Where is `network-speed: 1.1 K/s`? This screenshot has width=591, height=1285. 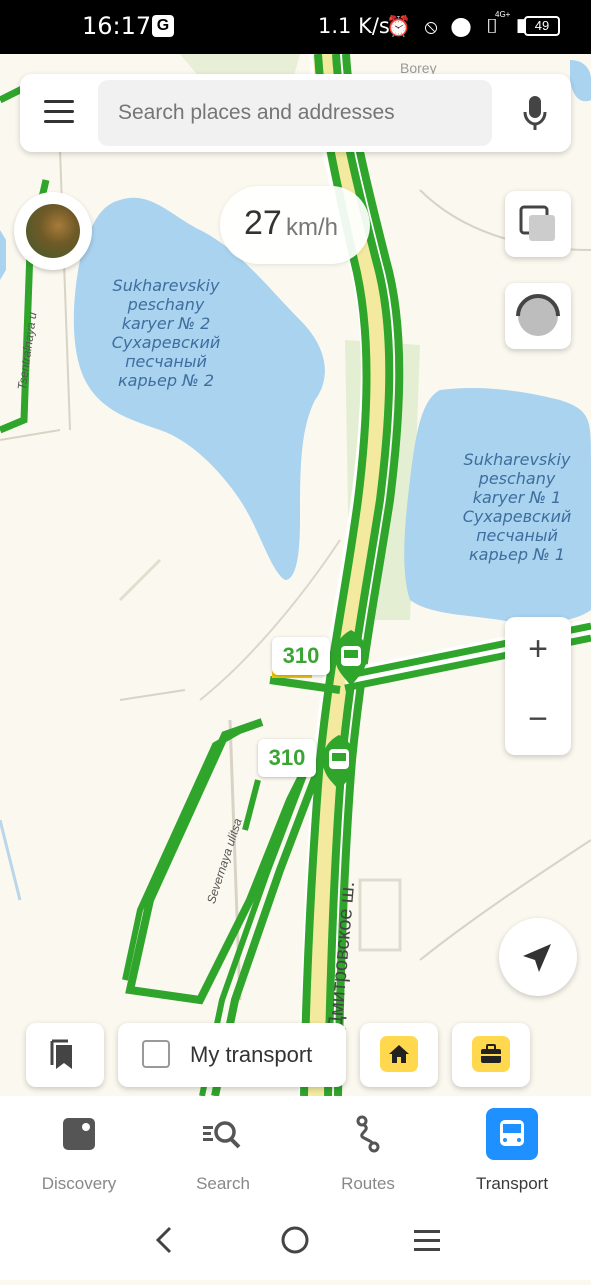
network-speed: 1.1 K/s is located at coordinates (354, 26).